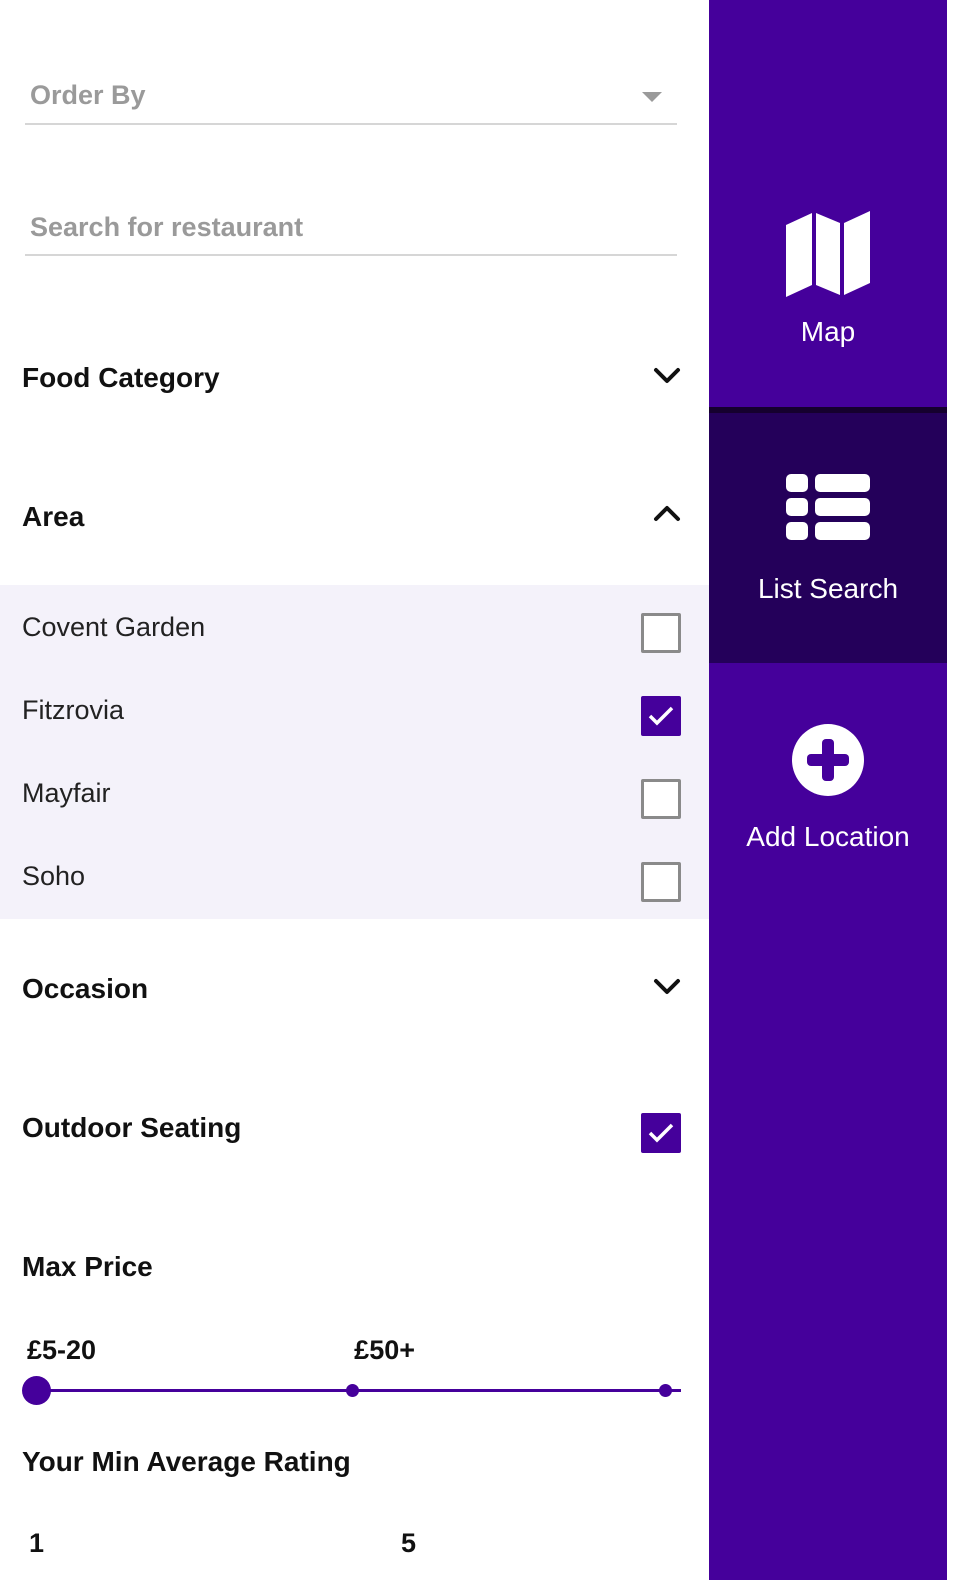 The image size is (968, 1580). Describe the element at coordinates (37, 1543) in the screenshot. I see `rating-min-label: 1` at that location.